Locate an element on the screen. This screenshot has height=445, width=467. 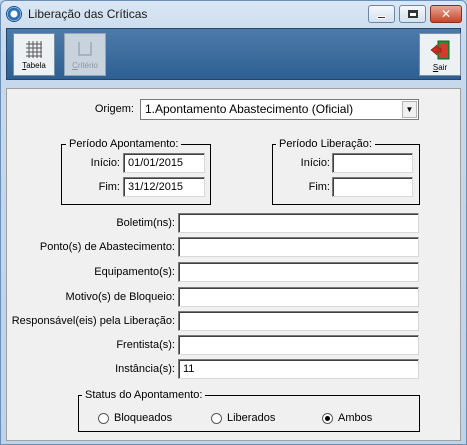
radio-ambos: Ambos is located at coordinates (347, 418).